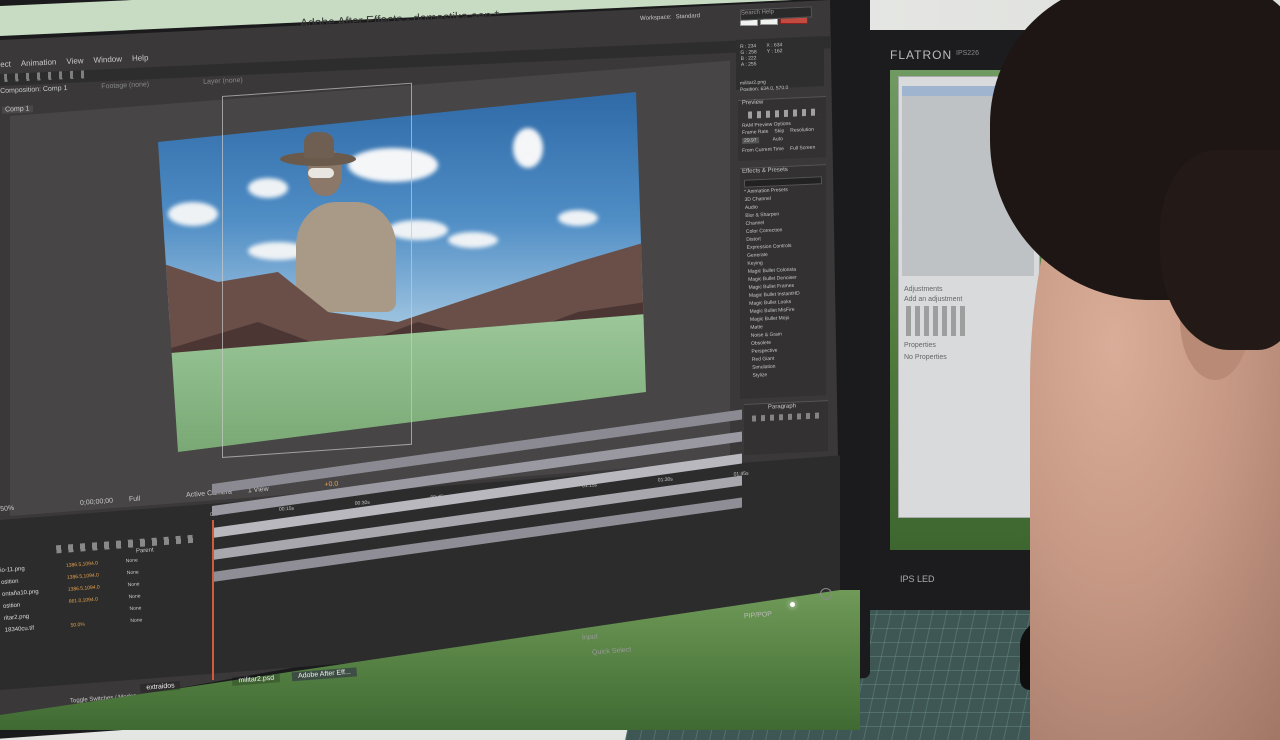  What do you see at coordinates (20, 593) in the screenshot?
I see `layer-name: ontaña10.png` at bounding box center [20, 593].